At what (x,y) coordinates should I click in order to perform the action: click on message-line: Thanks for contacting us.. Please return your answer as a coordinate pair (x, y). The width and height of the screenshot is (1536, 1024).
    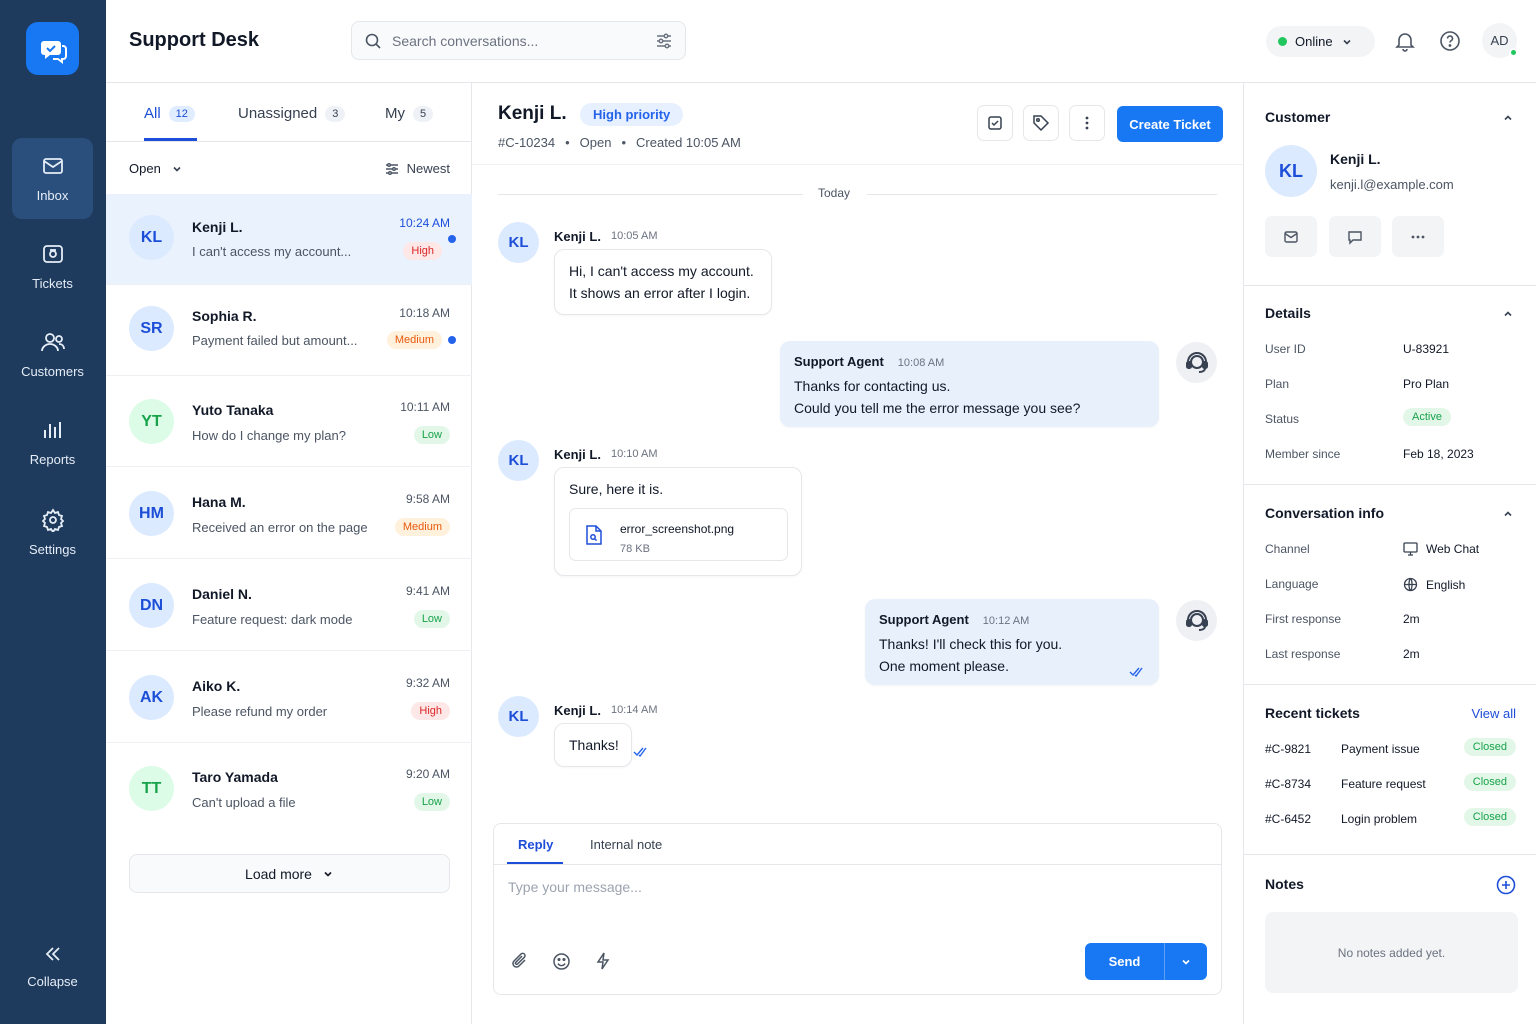
    Looking at the image, I should click on (872, 386).